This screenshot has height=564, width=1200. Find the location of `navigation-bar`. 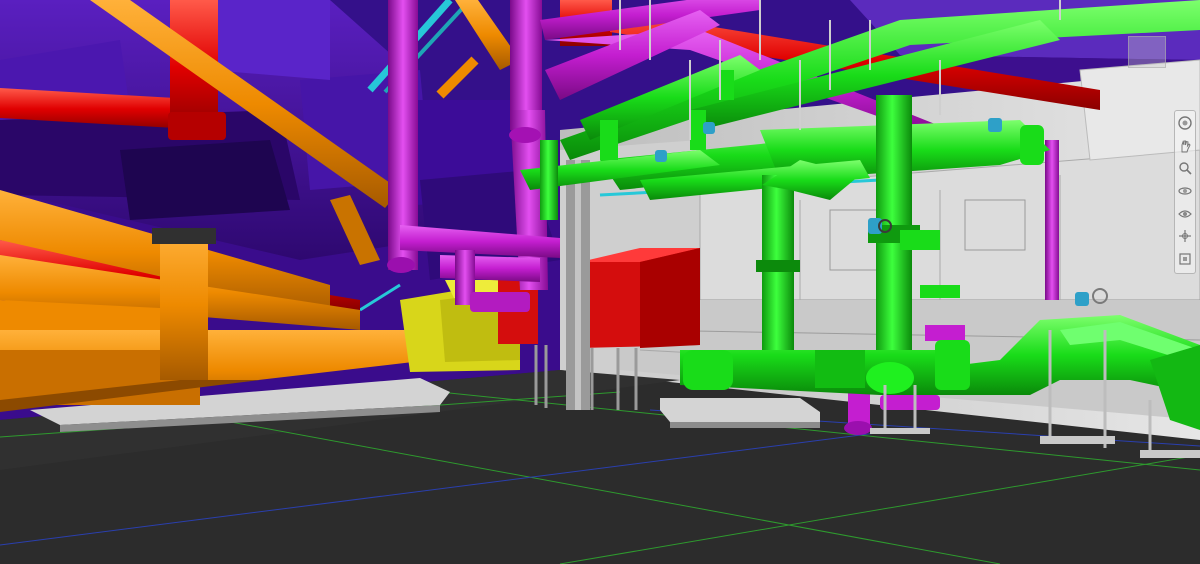

navigation-bar is located at coordinates (1185, 192).